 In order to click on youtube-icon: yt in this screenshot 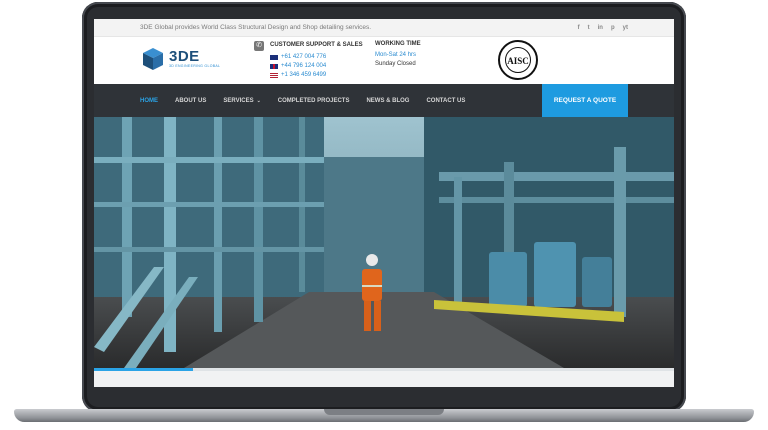, I will do `click(625, 28)`.